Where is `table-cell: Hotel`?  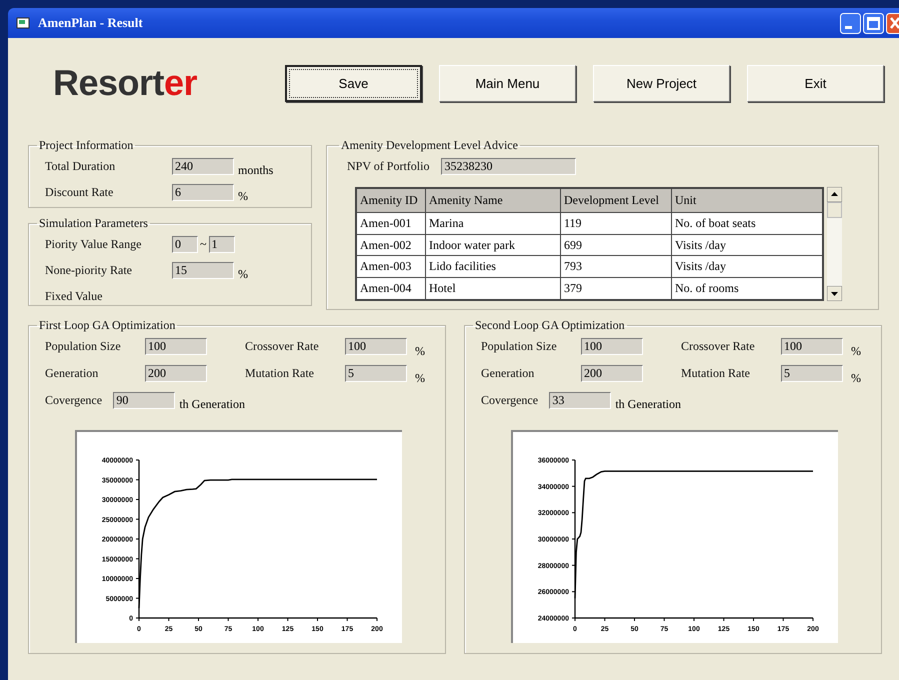 table-cell: Hotel is located at coordinates (493, 289).